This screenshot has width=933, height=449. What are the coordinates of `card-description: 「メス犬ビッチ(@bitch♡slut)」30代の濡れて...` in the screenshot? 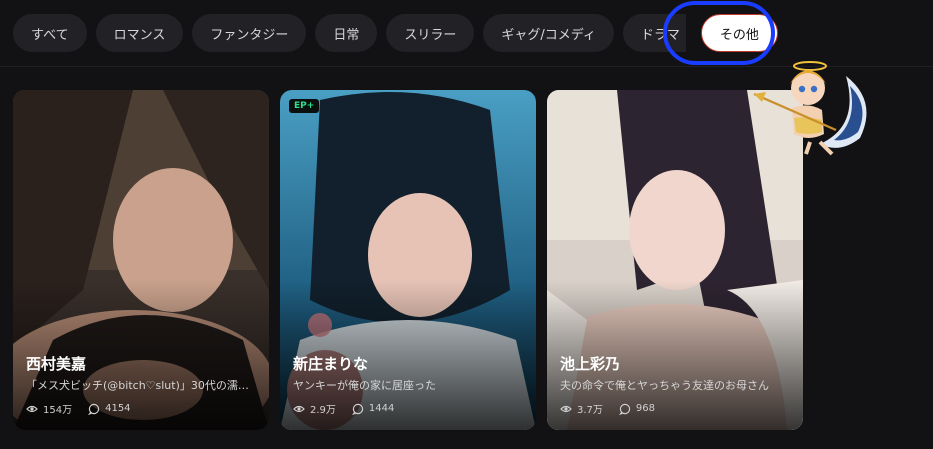 It's located at (141, 385).